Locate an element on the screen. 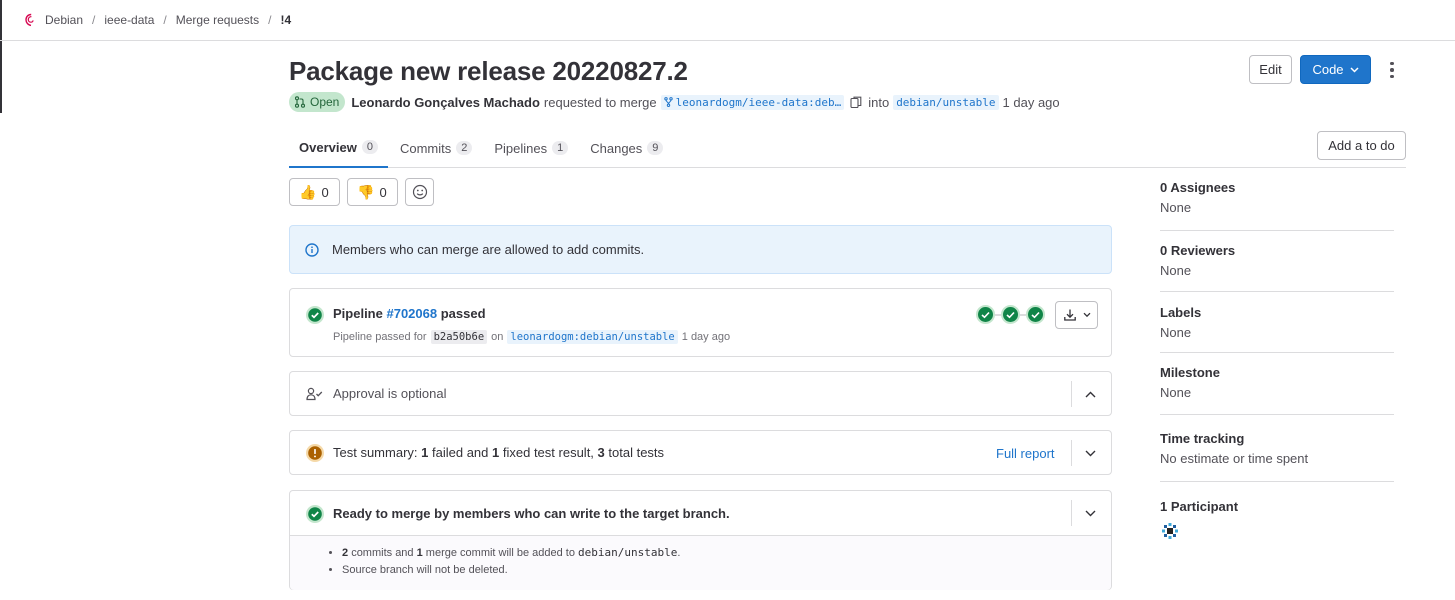 This screenshot has width=1455, height=600. expand-merge-details-button is located at coordinates (1090, 513).